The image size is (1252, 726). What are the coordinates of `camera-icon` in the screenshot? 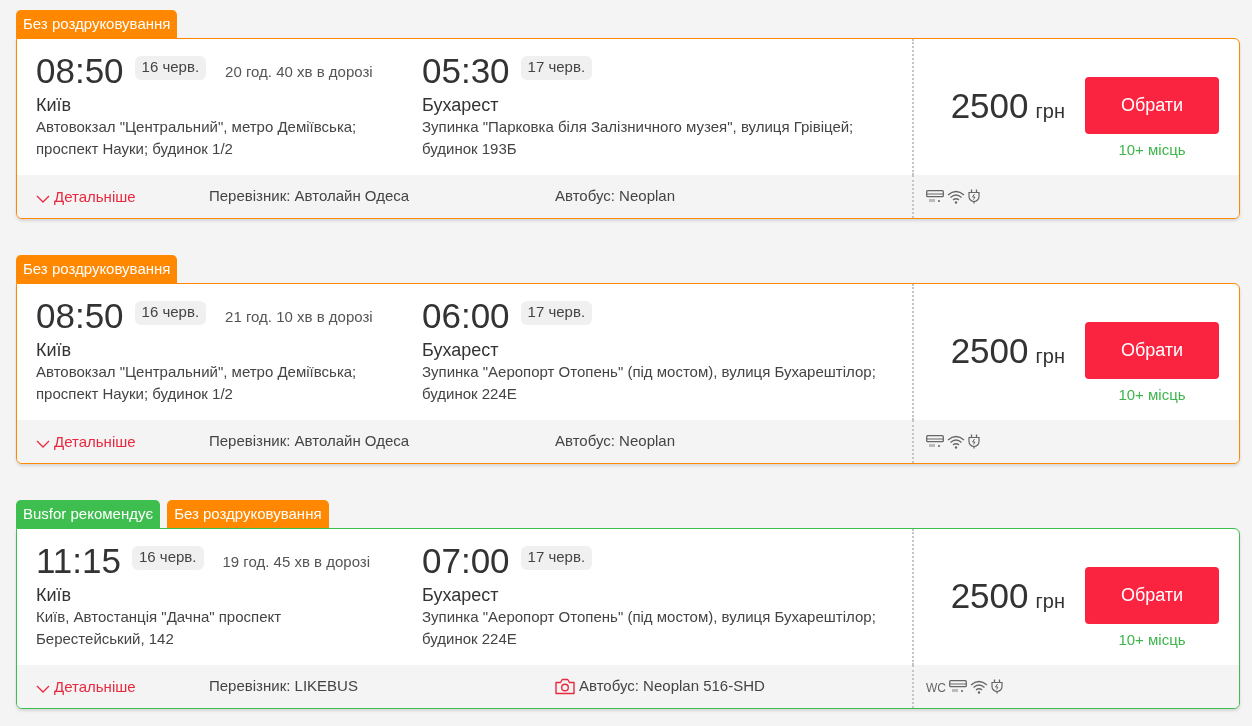 It's located at (565, 686).